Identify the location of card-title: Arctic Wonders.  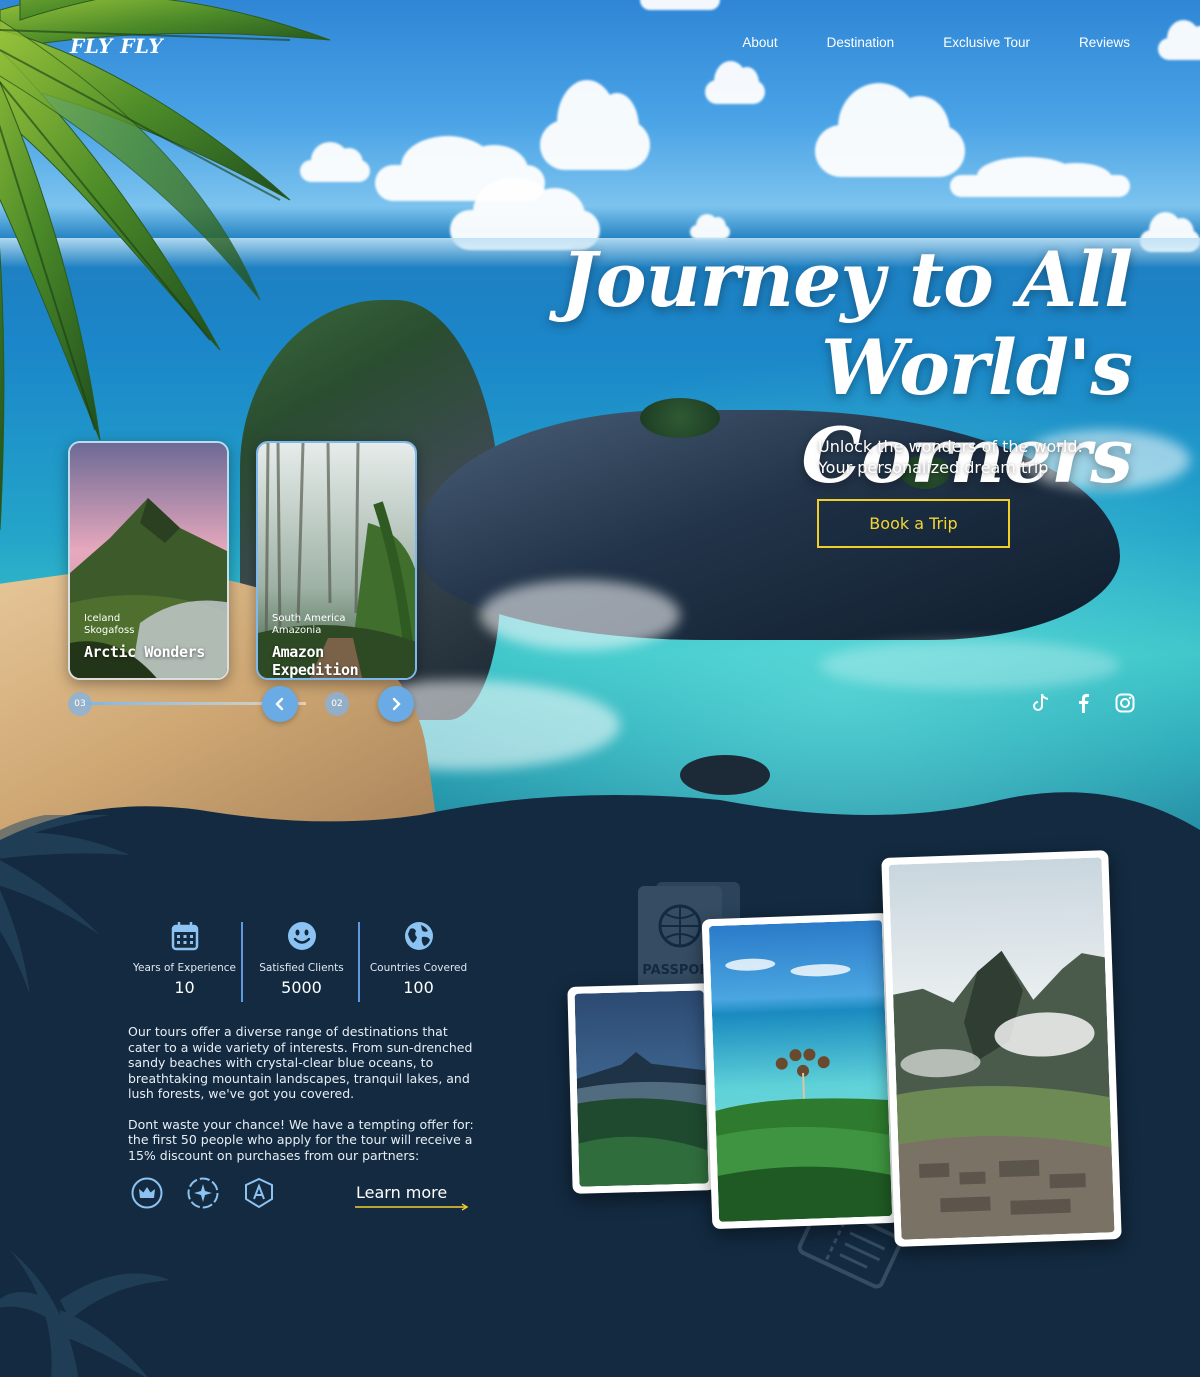
(144, 652).